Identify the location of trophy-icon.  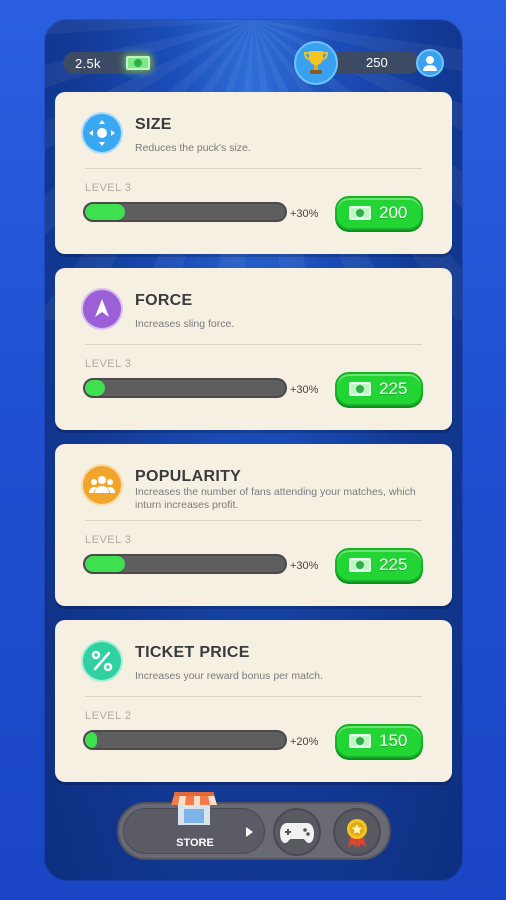
(316, 63).